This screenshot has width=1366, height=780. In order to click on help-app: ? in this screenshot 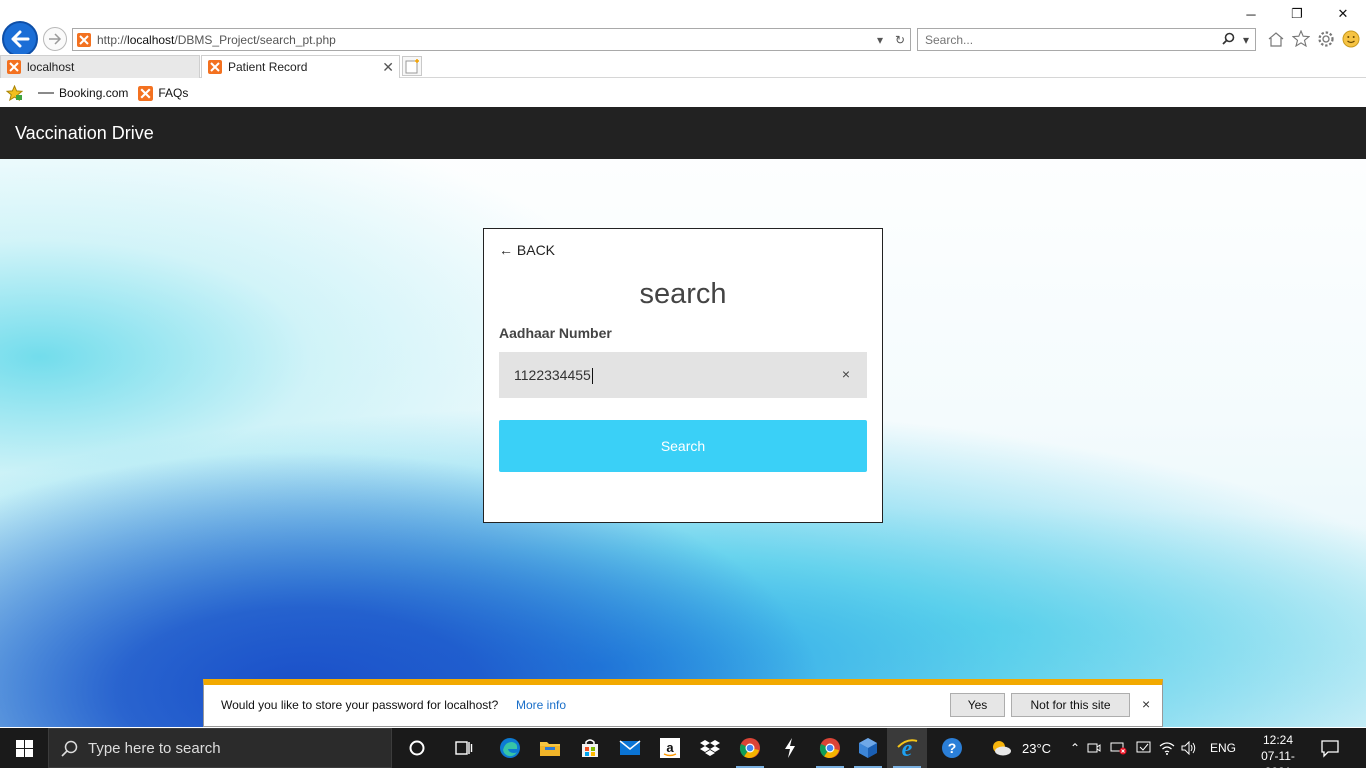, I will do `click(952, 748)`.